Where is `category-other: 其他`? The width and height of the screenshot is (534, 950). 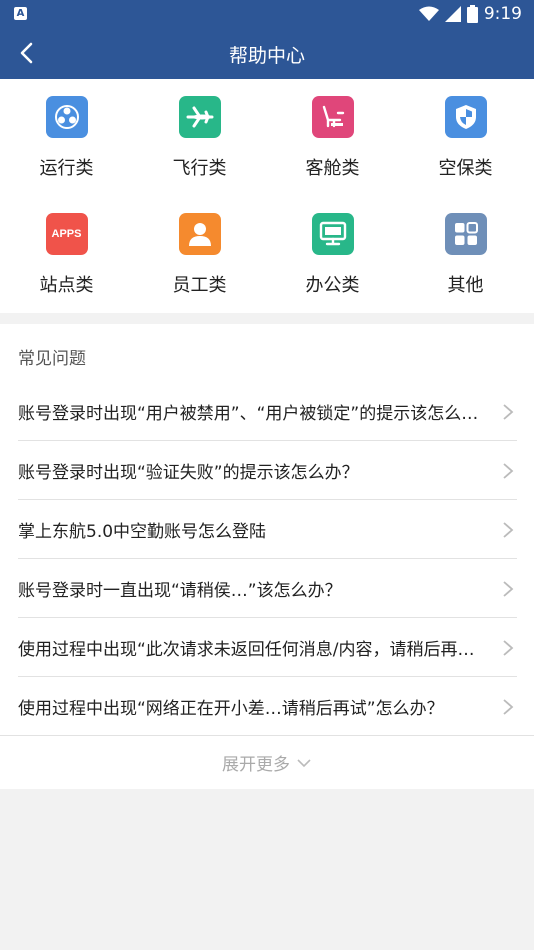
category-other: 其他 is located at coordinates (465, 251).